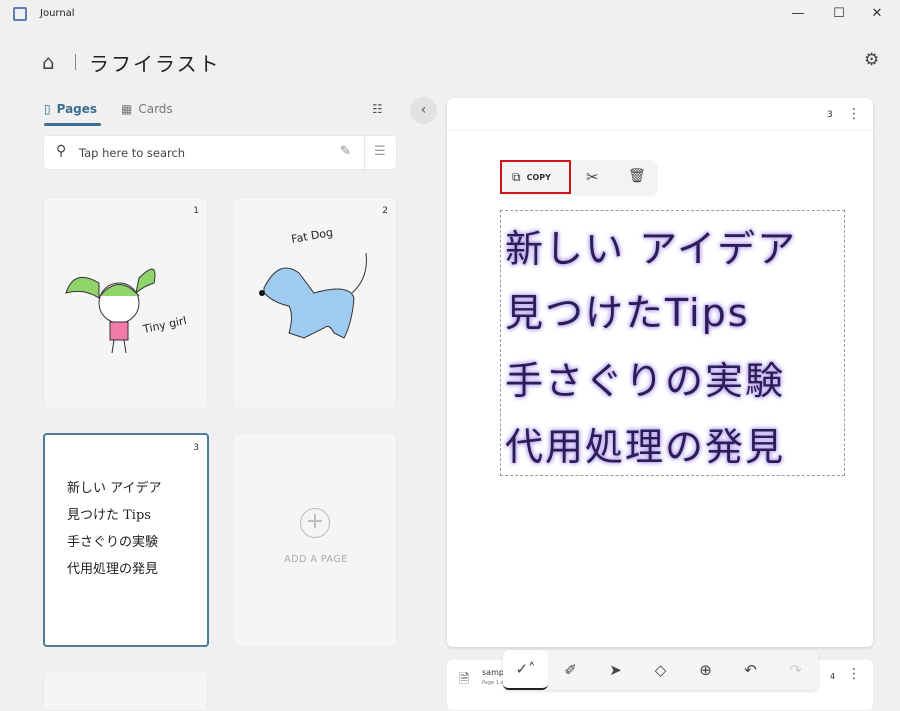 The width and height of the screenshot is (900, 711). Describe the element at coordinates (312, 236) in the screenshot. I see `svg-text: Fat Dog` at that location.